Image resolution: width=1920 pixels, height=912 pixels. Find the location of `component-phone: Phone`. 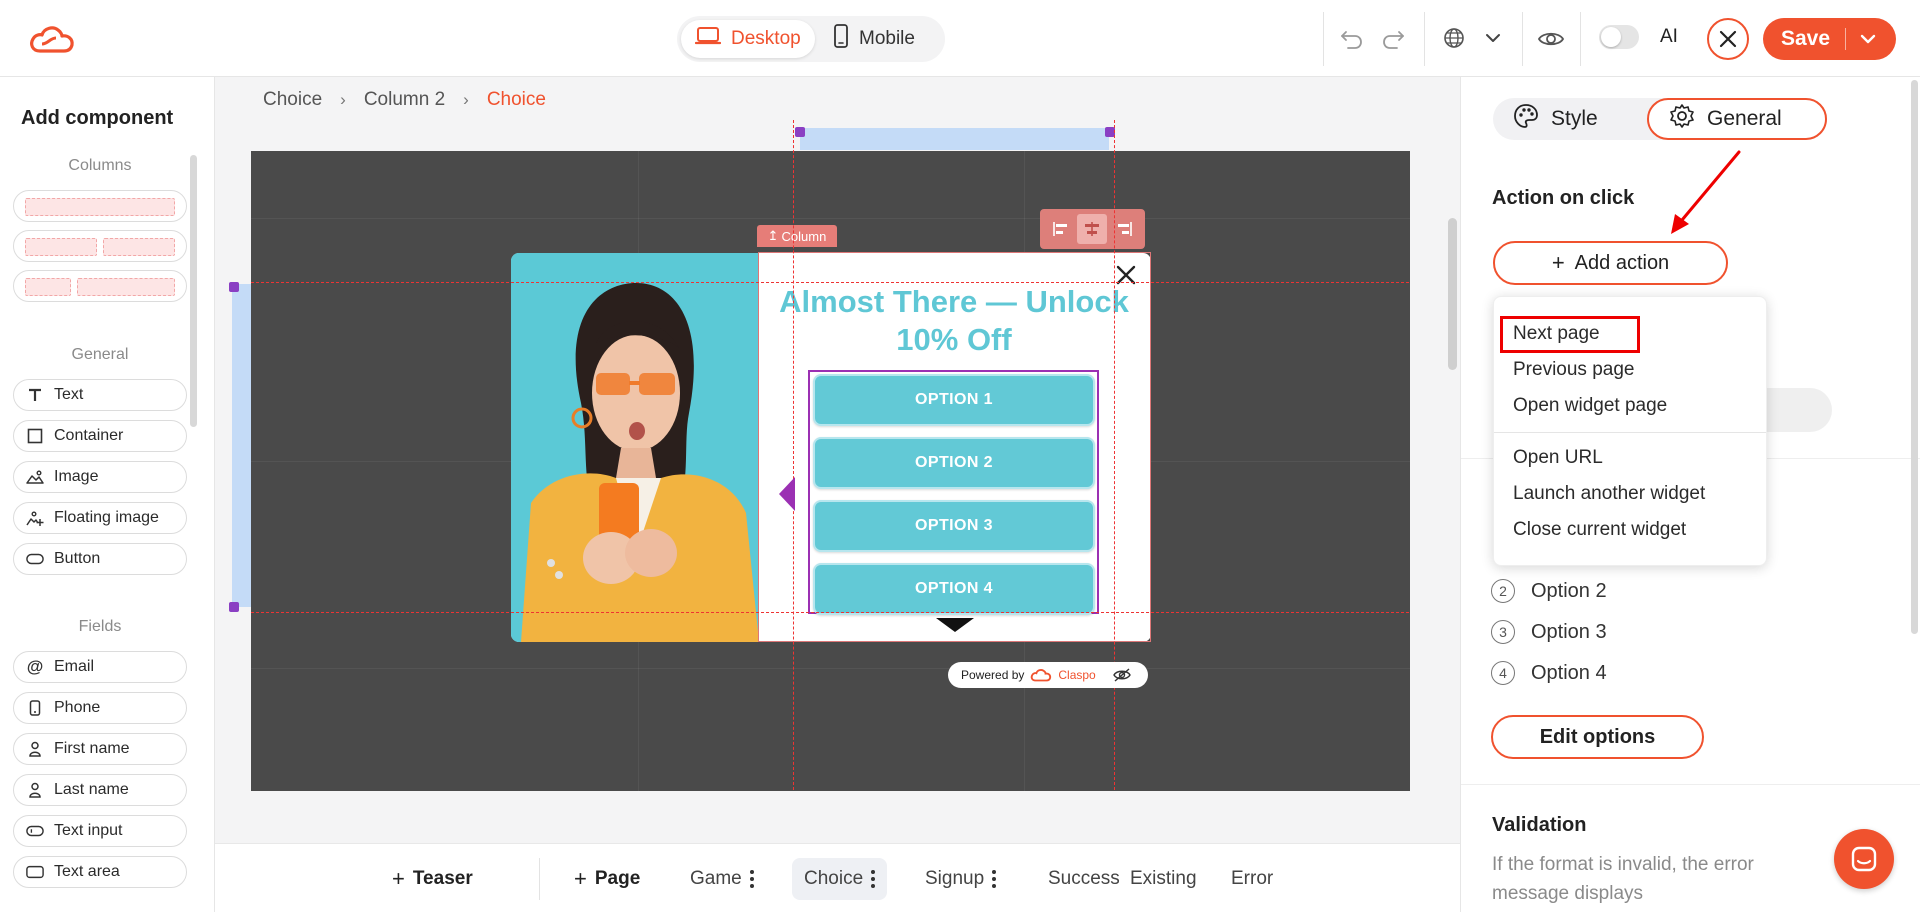

component-phone: Phone is located at coordinates (100, 708).